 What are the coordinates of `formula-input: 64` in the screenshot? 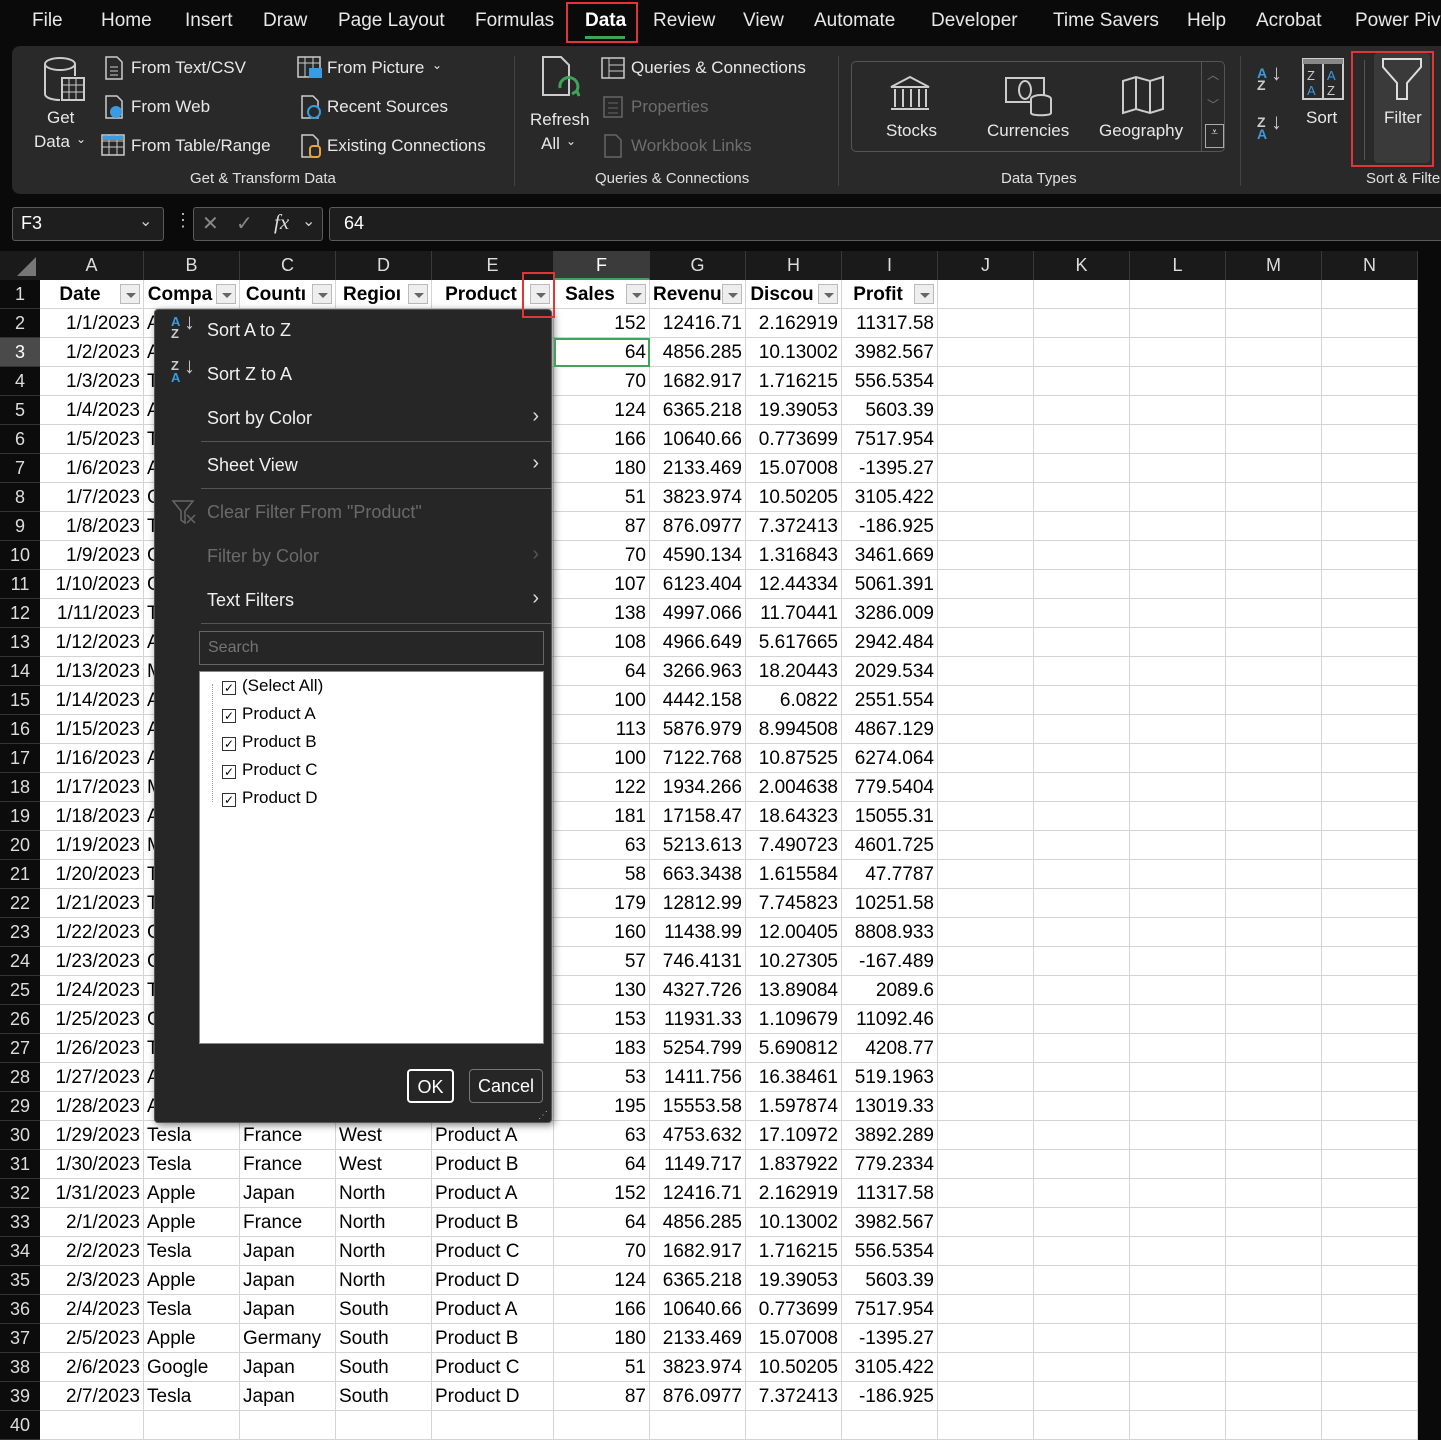 It's located at (885, 224).